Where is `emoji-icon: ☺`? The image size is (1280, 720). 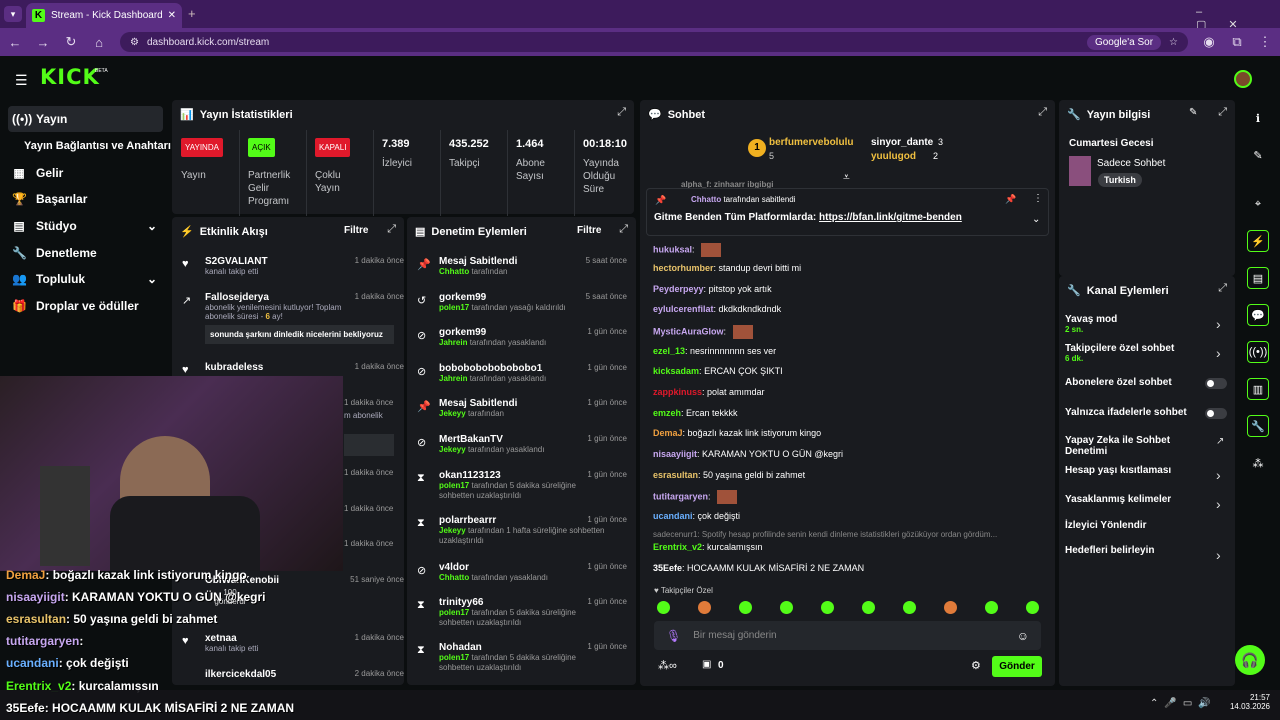 emoji-icon: ☺ is located at coordinates (1023, 636).